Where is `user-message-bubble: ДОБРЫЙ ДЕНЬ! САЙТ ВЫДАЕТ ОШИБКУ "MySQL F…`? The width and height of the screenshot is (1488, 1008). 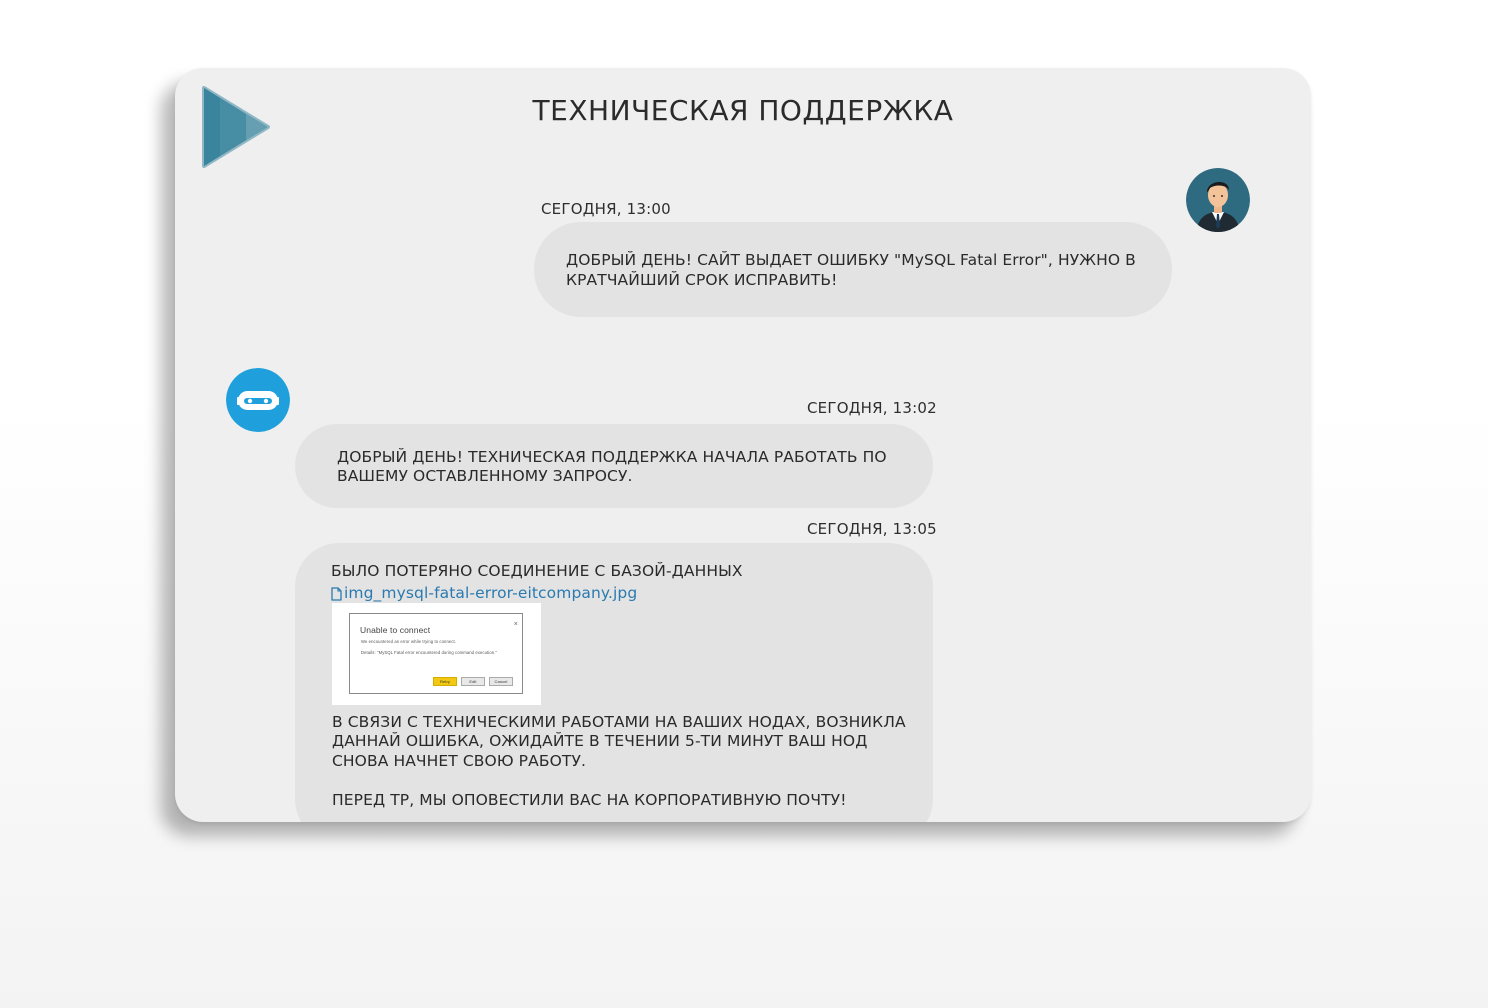 user-message-bubble: ДОБРЫЙ ДЕНЬ! САЙТ ВЫДАЕТ ОШИБКУ "MySQL F… is located at coordinates (853, 269).